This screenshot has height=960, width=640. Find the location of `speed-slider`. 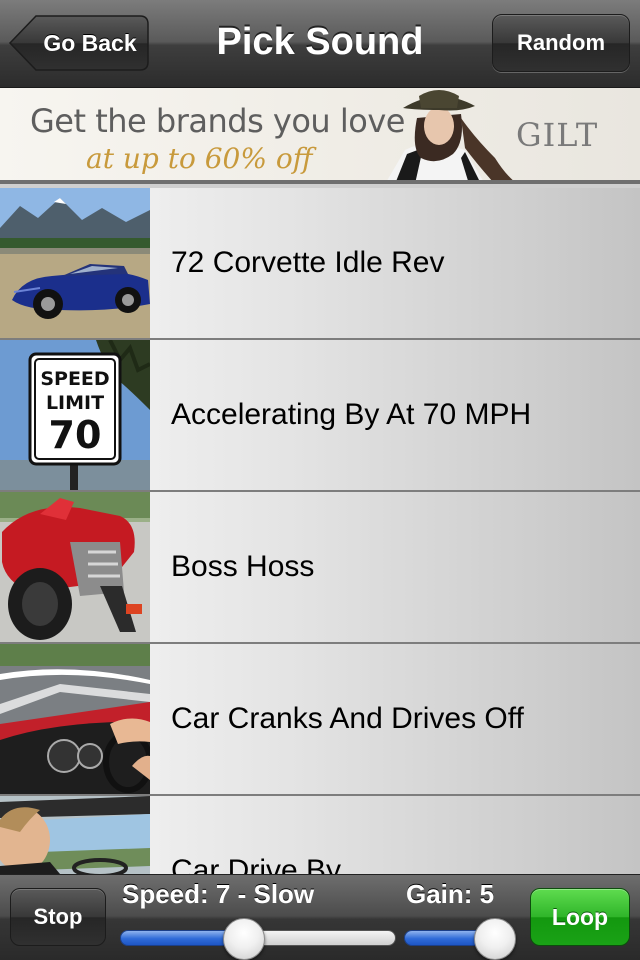

speed-slider is located at coordinates (258, 938).